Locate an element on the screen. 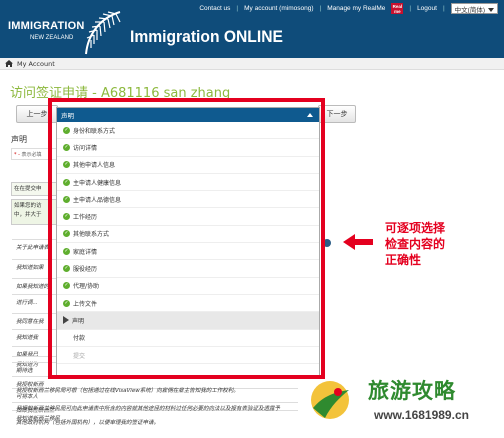  dropdown-option: 声明 is located at coordinates (188, 321).